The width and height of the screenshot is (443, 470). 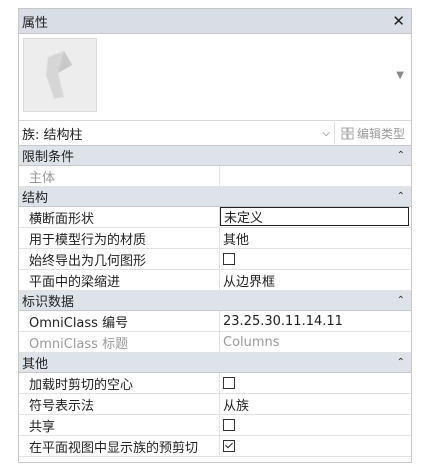 I want to click on edit-type-button: 编辑类型, so click(x=373, y=133).